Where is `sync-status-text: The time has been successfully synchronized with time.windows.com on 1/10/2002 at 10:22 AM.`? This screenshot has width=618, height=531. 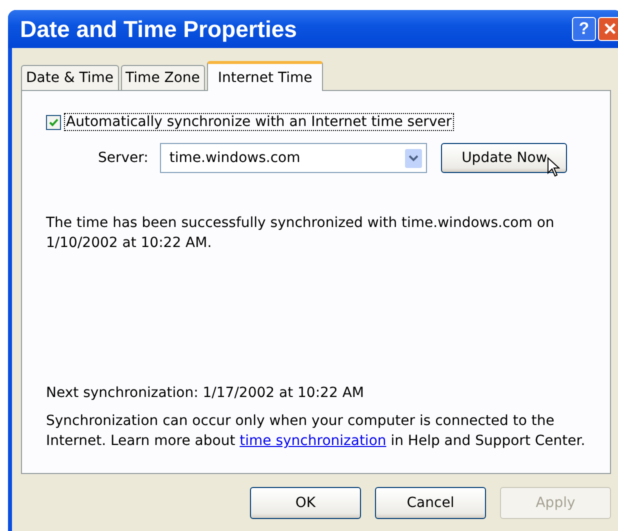
sync-status-text: The time has been successfully synchronized with time.windows.com on 1/10/2002 at 10:22 AM. is located at coordinates (301, 233).